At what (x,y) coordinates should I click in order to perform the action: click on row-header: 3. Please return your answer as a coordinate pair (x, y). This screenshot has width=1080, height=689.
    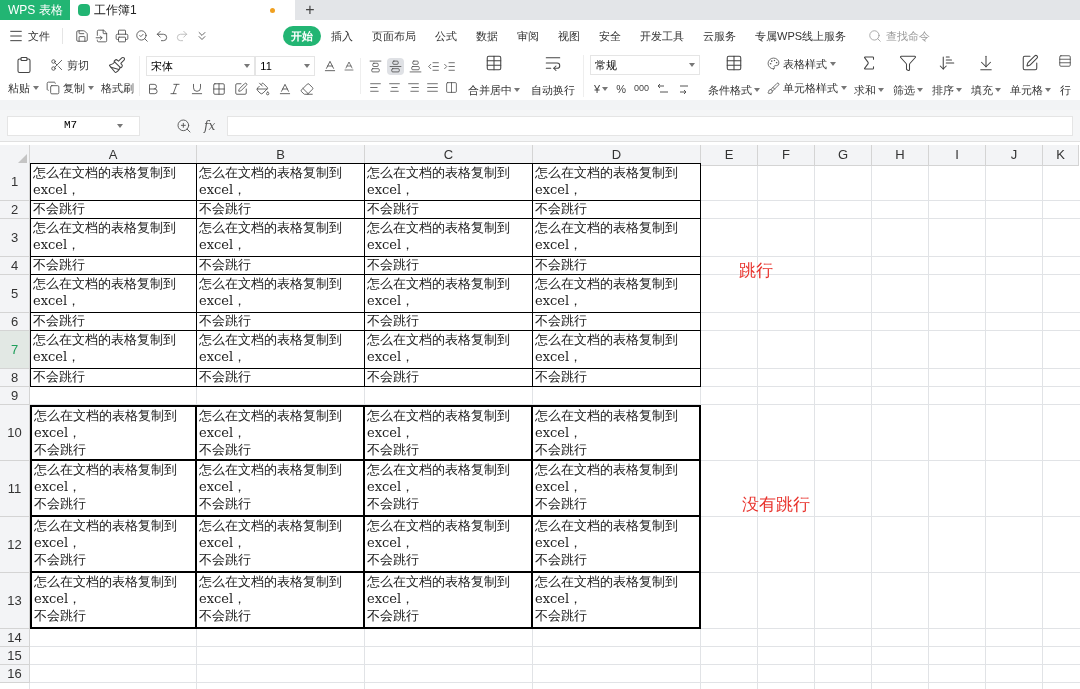
    Looking at the image, I should click on (15, 238).